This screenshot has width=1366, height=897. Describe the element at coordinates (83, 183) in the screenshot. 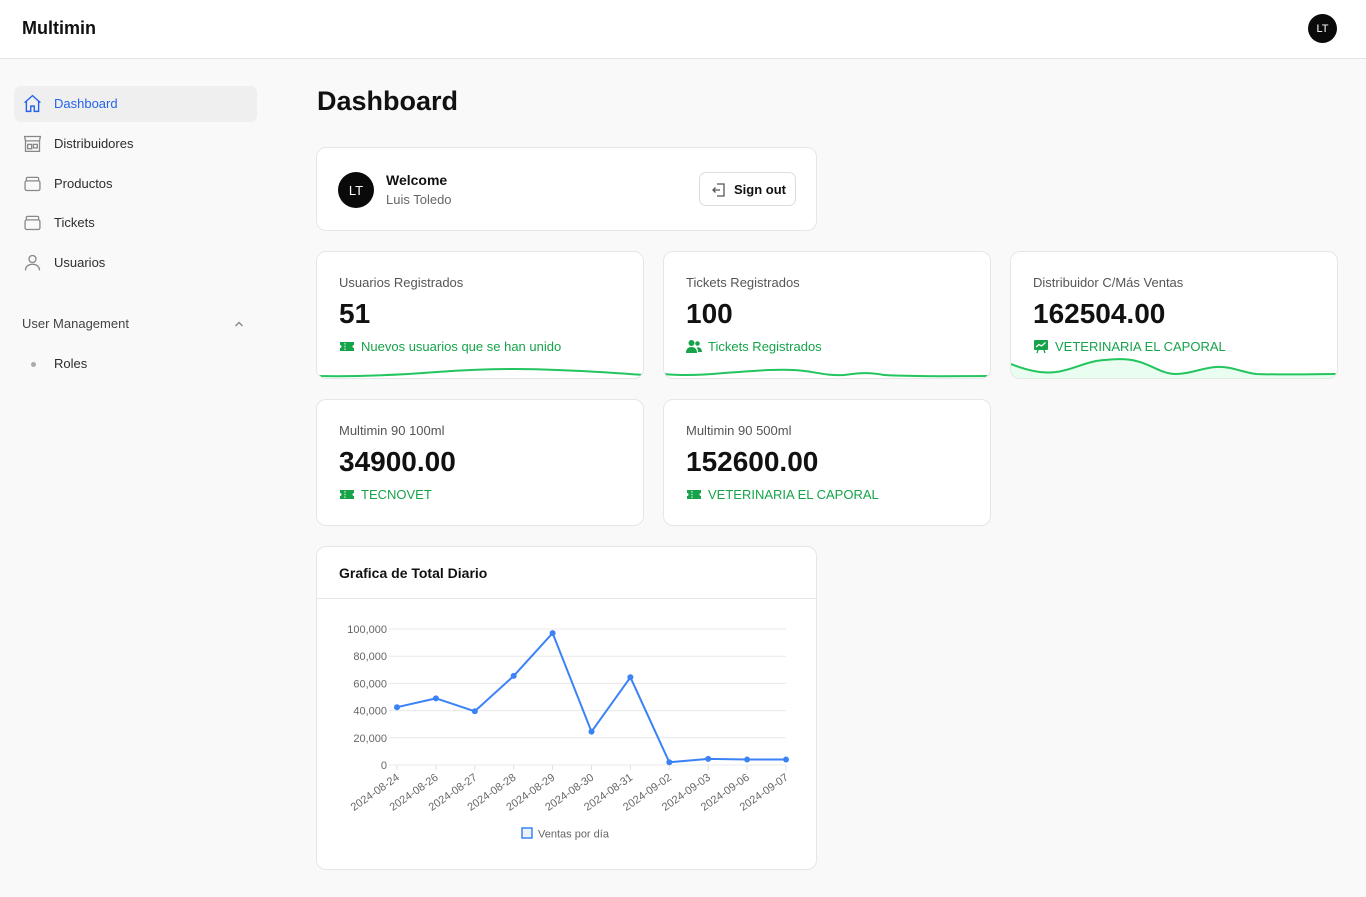

I see `sidebar-item-label: Productos` at that location.